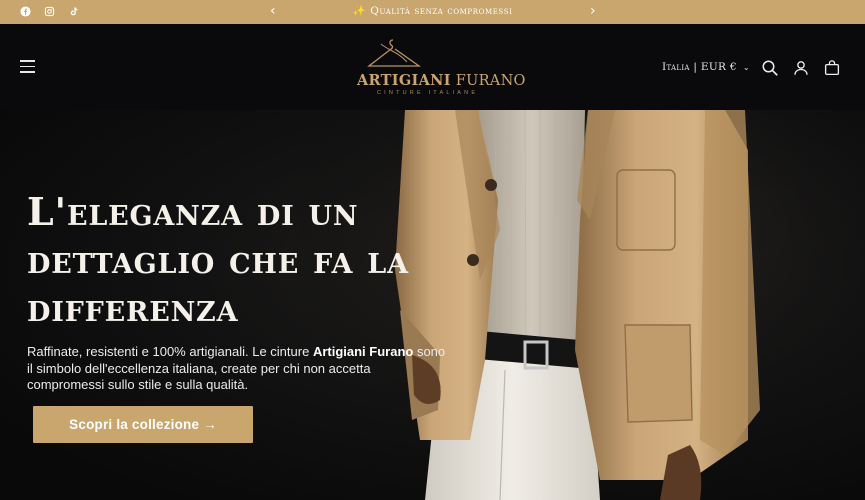  Describe the element at coordinates (359, 11) in the screenshot. I see `sparkle-icon: ✨` at that location.